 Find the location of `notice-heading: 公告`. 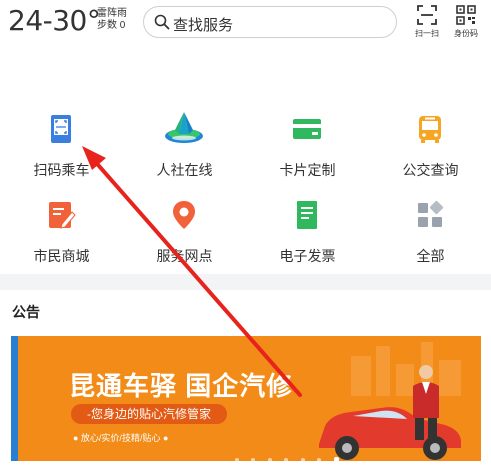

notice-heading: 公告 is located at coordinates (26, 312).